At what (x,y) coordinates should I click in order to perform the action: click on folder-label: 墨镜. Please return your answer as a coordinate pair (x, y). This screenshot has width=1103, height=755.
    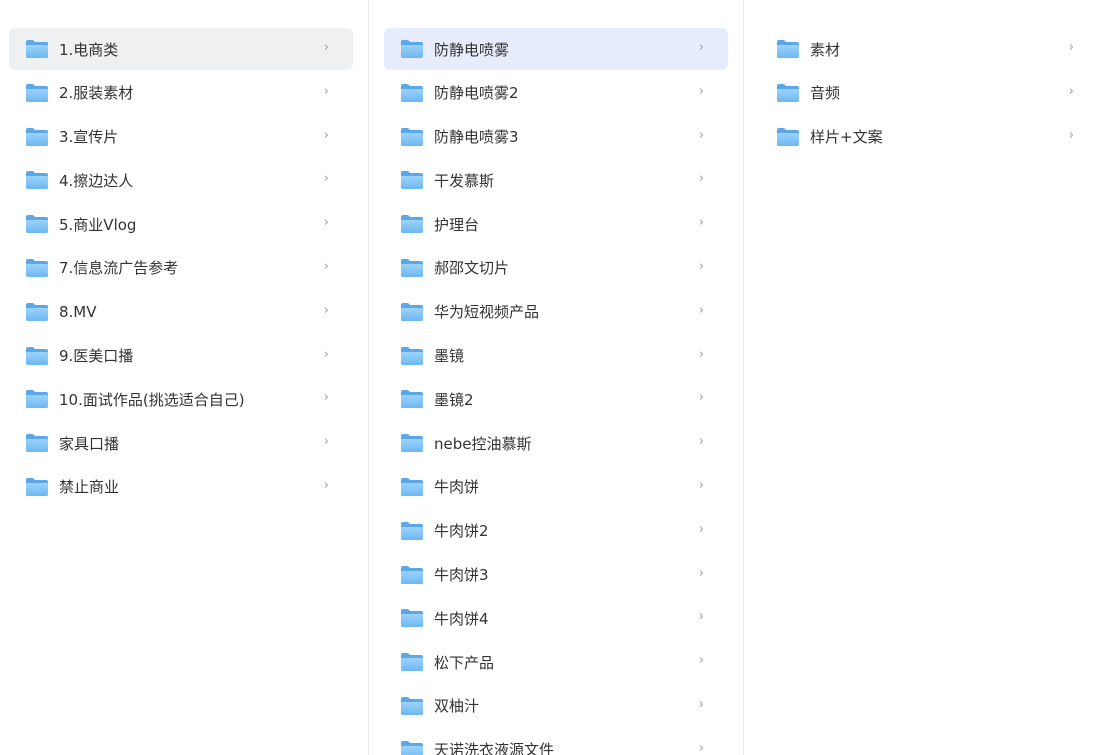
    Looking at the image, I should click on (449, 356).